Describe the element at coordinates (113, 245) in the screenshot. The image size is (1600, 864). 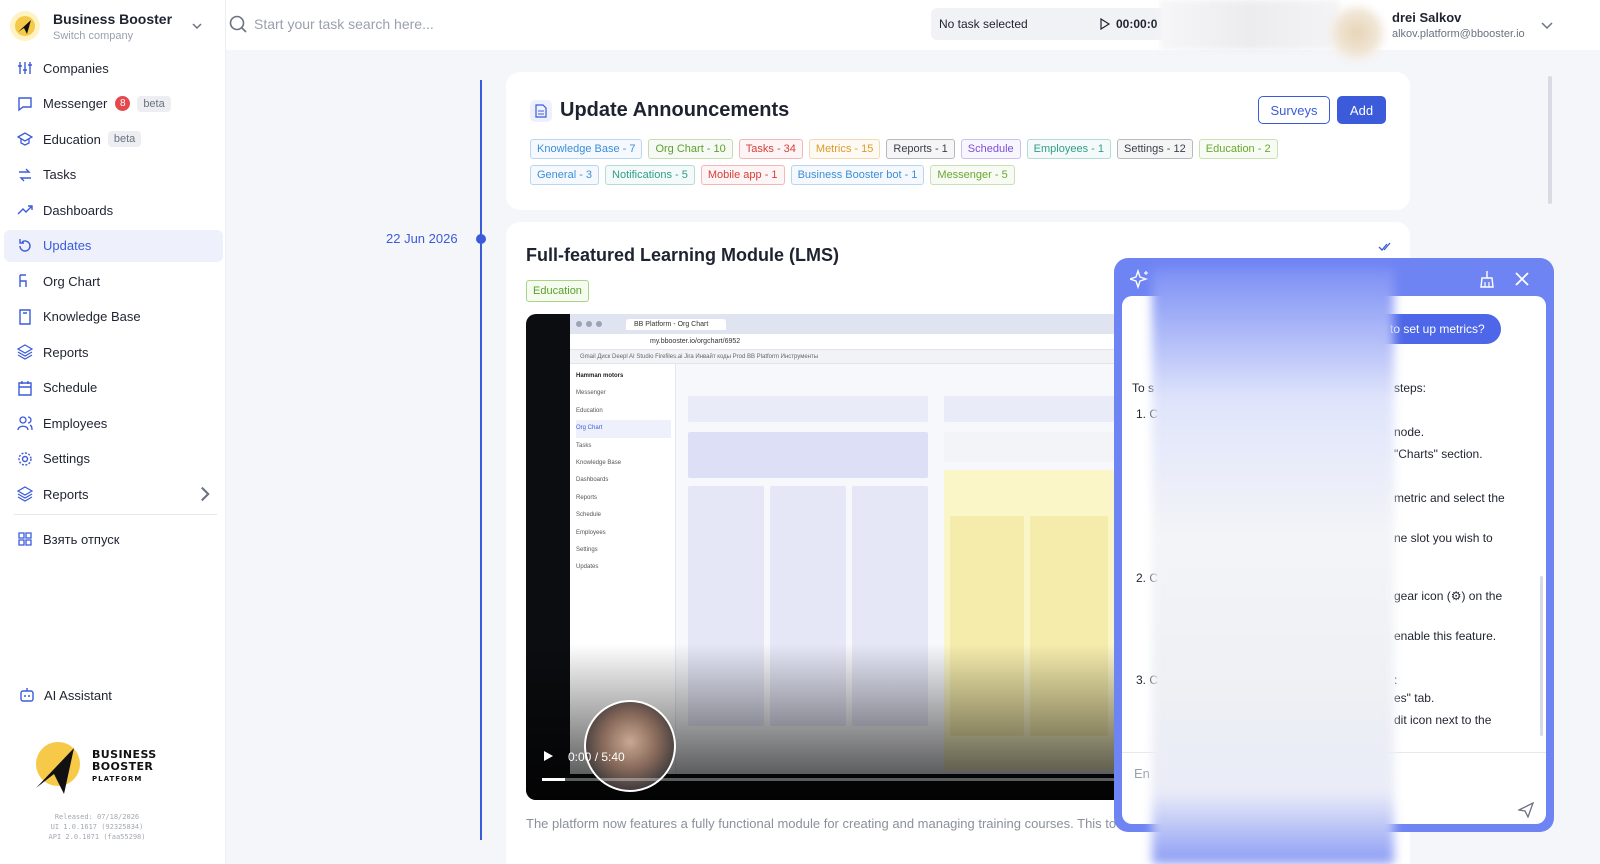
I see `sidebar-item-updates: Updates` at that location.